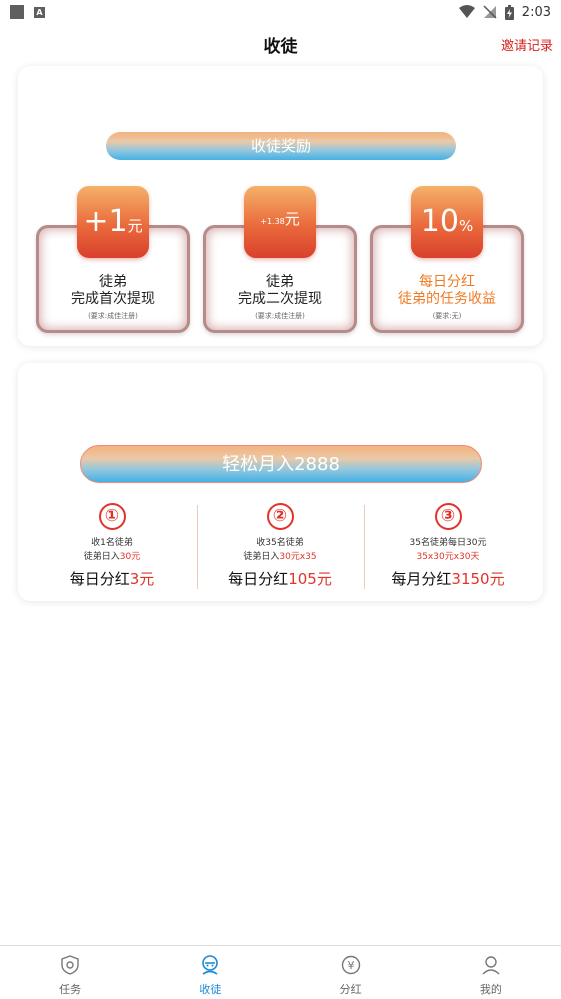  What do you see at coordinates (39, 12) in the screenshot?
I see `app-indicator-icon: A` at bounding box center [39, 12].